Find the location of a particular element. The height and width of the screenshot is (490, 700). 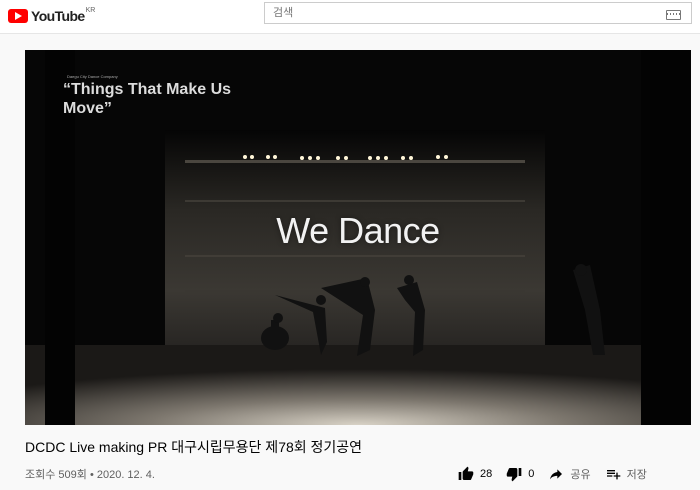

video-title: DCDC Live making PR 대구시립무용단 제78회 정기공연 is located at coordinates (194, 447).